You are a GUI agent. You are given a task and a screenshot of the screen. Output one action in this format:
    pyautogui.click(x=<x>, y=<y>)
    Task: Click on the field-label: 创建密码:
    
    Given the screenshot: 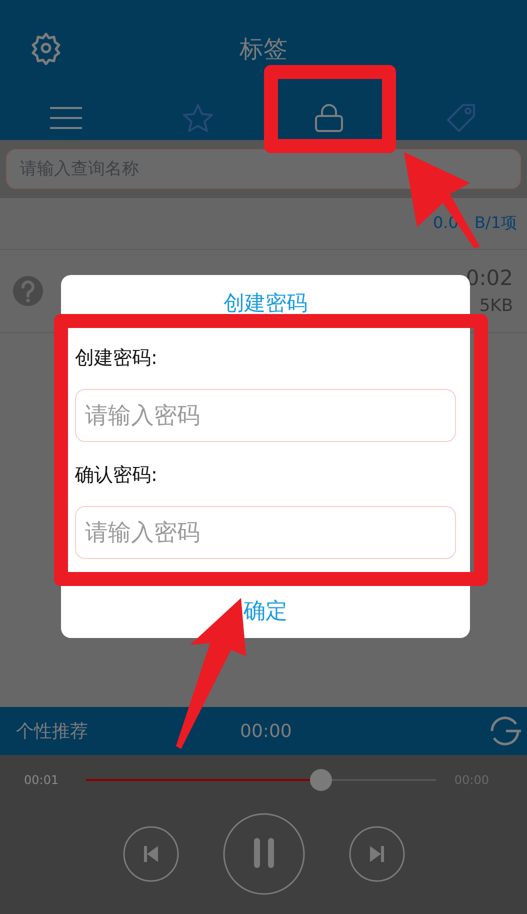 What is the action you would take?
    pyautogui.click(x=116, y=358)
    